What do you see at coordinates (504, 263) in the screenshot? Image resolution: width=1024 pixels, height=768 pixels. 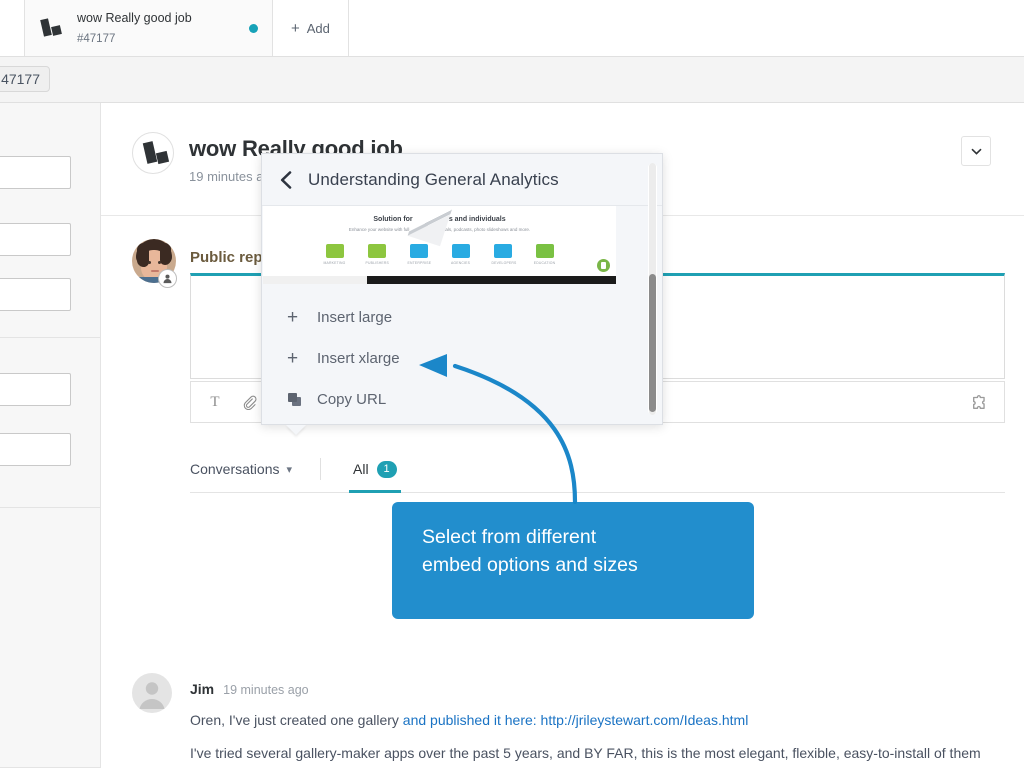 I see `thumbnail-tile-caption: DEVELOPERS` at bounding box center [504, 263].